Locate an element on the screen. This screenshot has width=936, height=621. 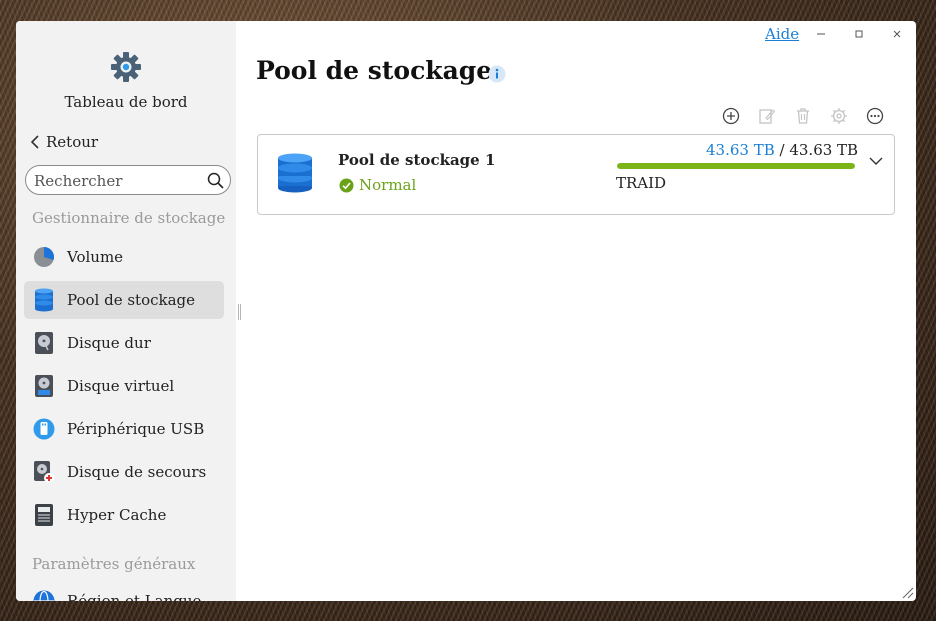
sidebar-item-usb-device: Périphérique USB is located at coordinates (124, 429).